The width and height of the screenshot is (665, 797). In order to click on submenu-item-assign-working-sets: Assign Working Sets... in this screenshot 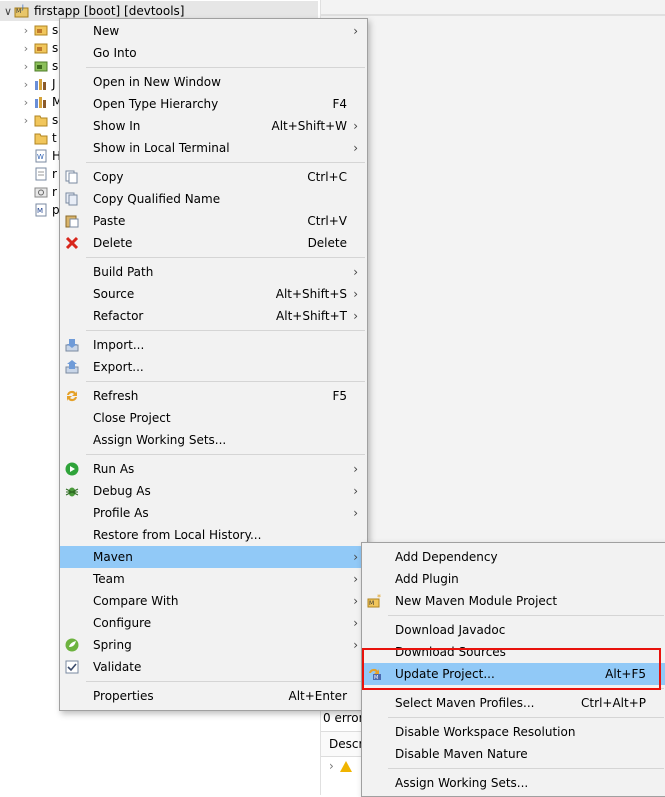, I will do `click(513, 783)`.